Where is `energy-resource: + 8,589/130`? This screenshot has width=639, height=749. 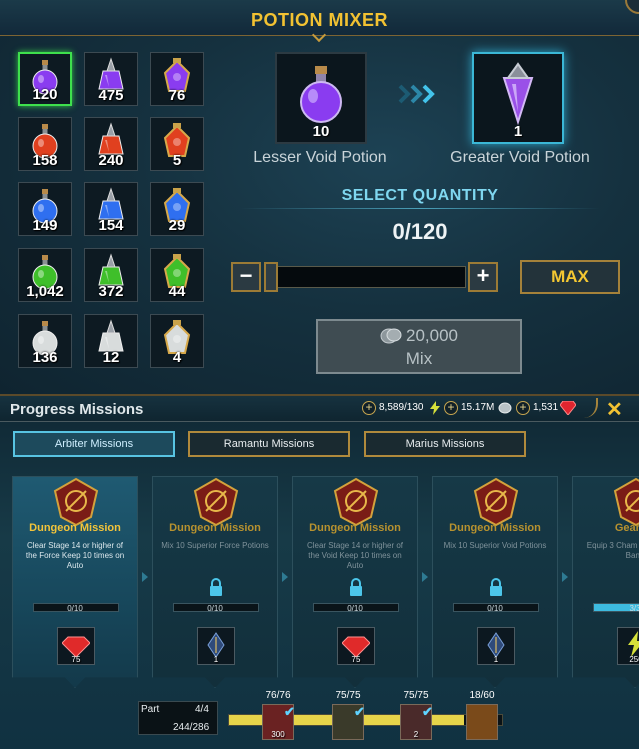 energy-resource: + 8,589/130 is located at coordinates (402, 409).